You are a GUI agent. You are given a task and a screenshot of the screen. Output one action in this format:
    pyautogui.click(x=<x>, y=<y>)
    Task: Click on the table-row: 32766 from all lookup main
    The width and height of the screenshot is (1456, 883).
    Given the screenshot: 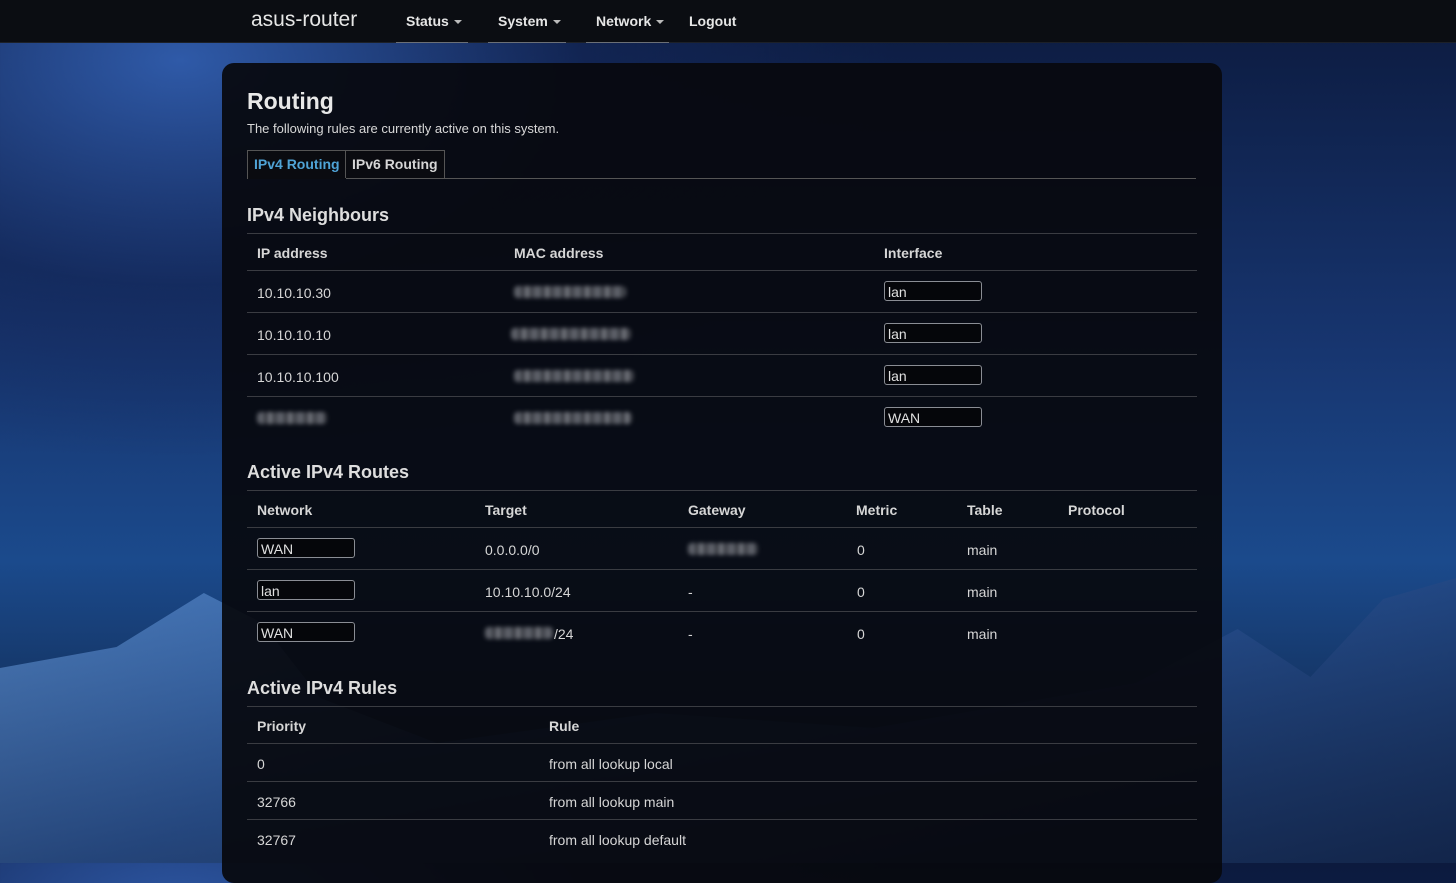 What is the action you would take?
    pyautogui.click(x=722, y=800)
    